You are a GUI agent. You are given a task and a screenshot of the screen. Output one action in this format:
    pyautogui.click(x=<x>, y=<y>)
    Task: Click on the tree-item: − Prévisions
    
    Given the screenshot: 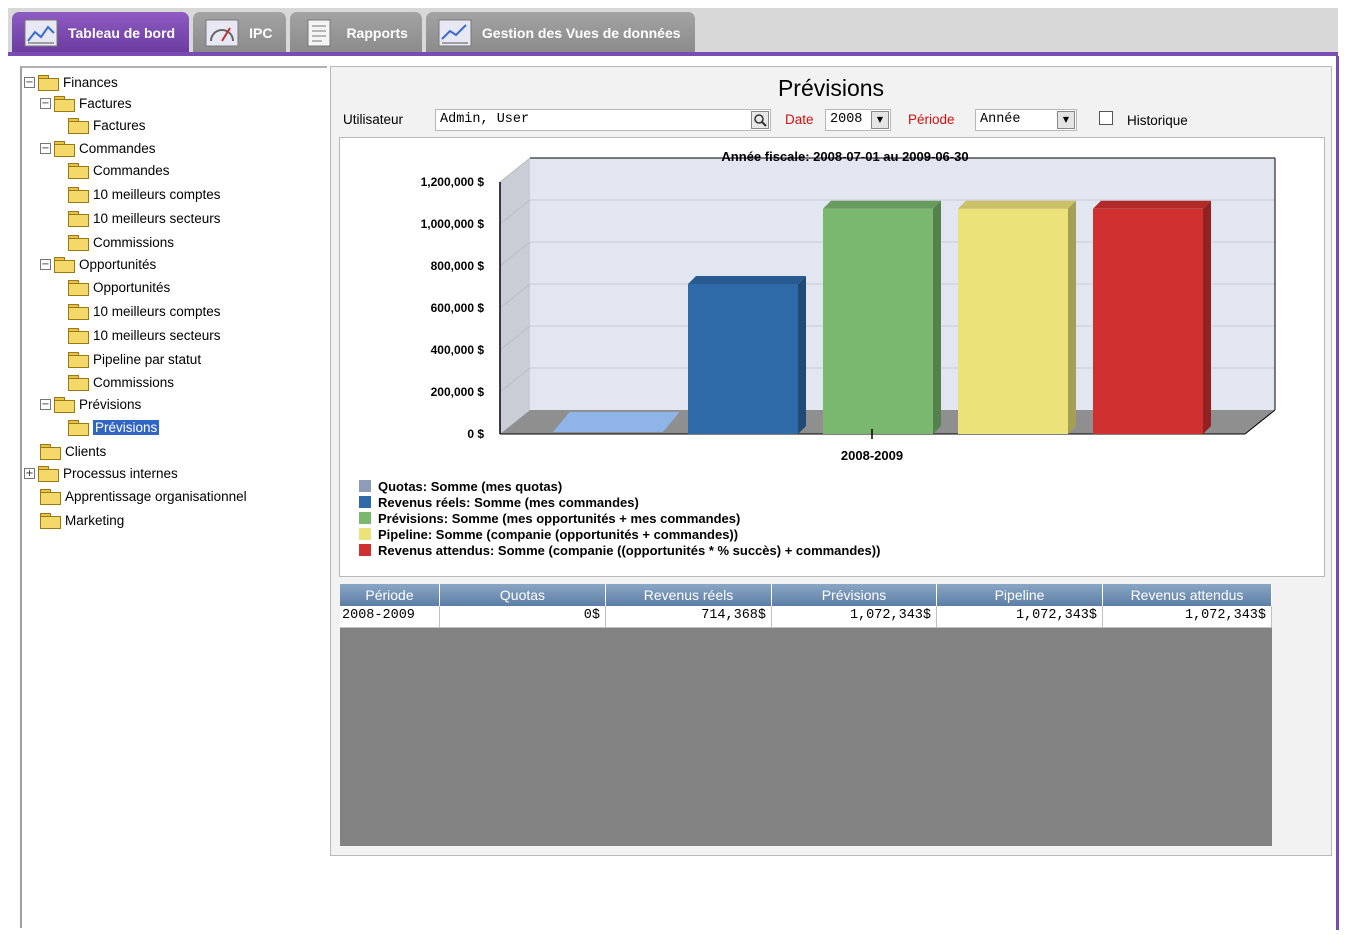 What is the action you would take?
    pyautogui.click(x=90, y=404)
    